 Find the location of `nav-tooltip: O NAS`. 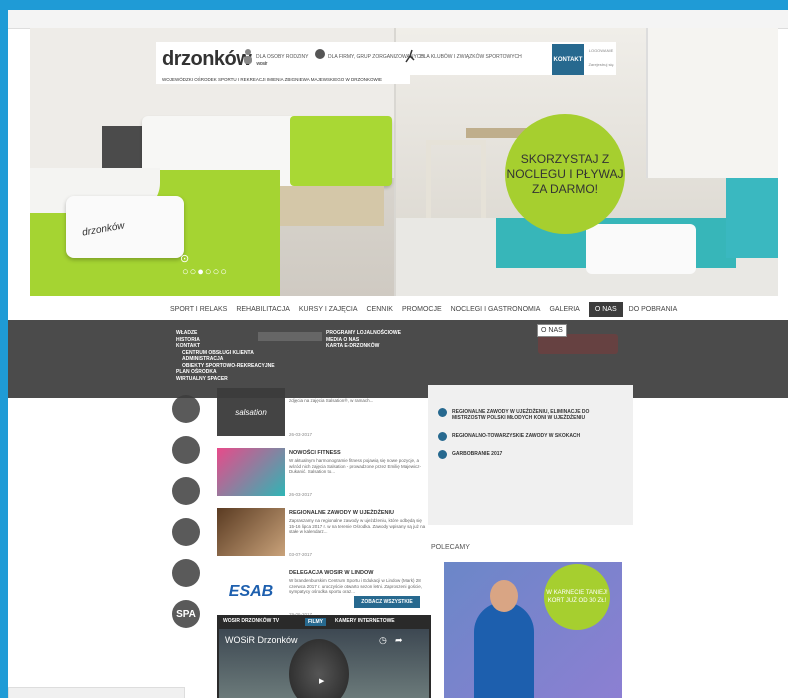

nav-tooltip: O NAS is located at coordinates (552, 330).